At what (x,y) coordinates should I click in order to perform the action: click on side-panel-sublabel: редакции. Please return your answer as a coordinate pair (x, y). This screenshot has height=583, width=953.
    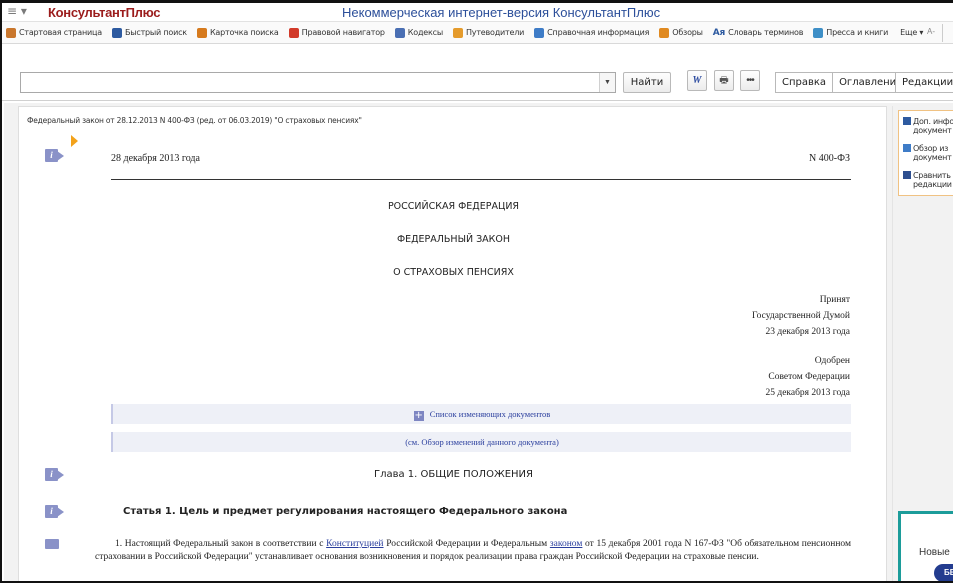
    Looking at the image, I should click on (932, 184).